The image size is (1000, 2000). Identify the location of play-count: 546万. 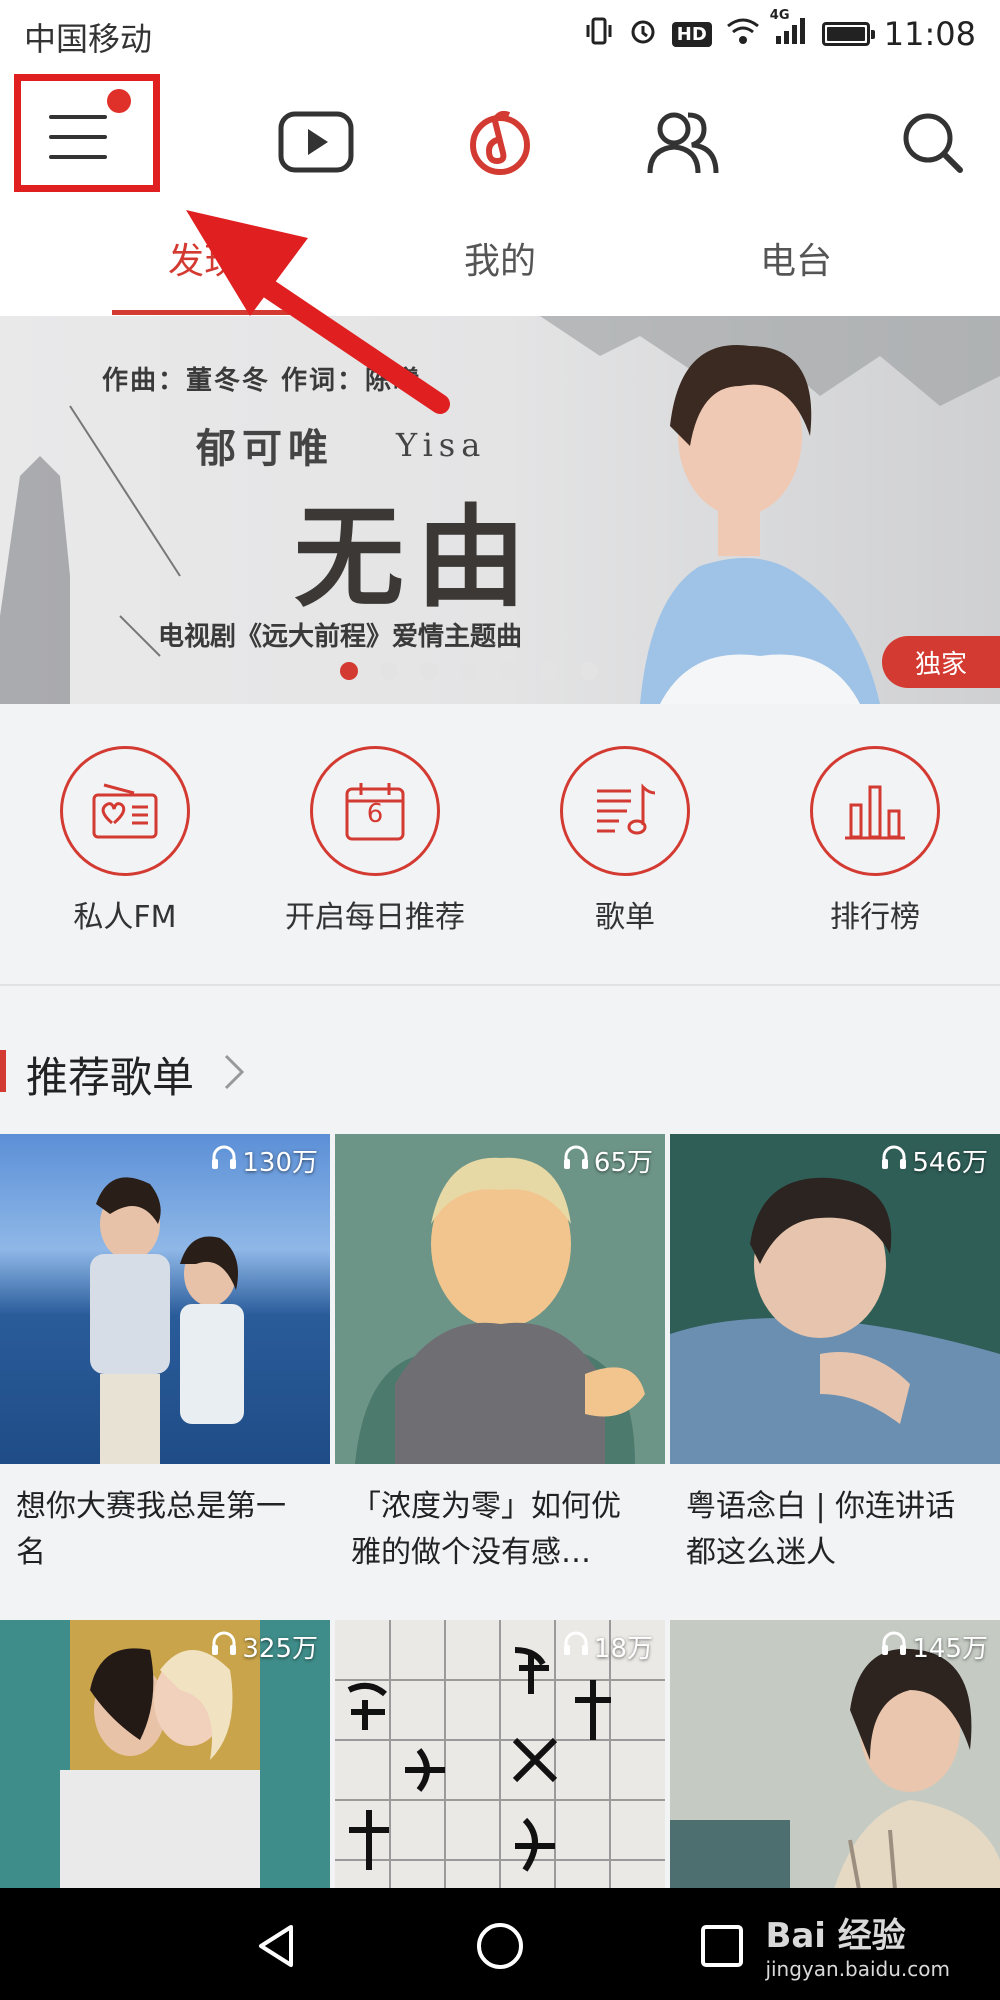
(934, 1160).